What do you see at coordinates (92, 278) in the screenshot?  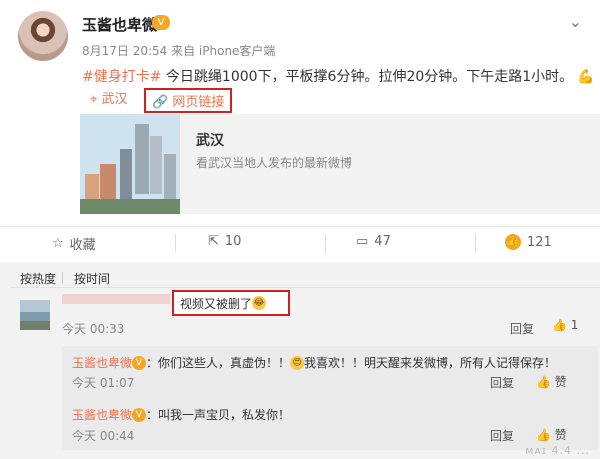 I see `sort-time-tab: 按时间` at bounding box center [92, 278].